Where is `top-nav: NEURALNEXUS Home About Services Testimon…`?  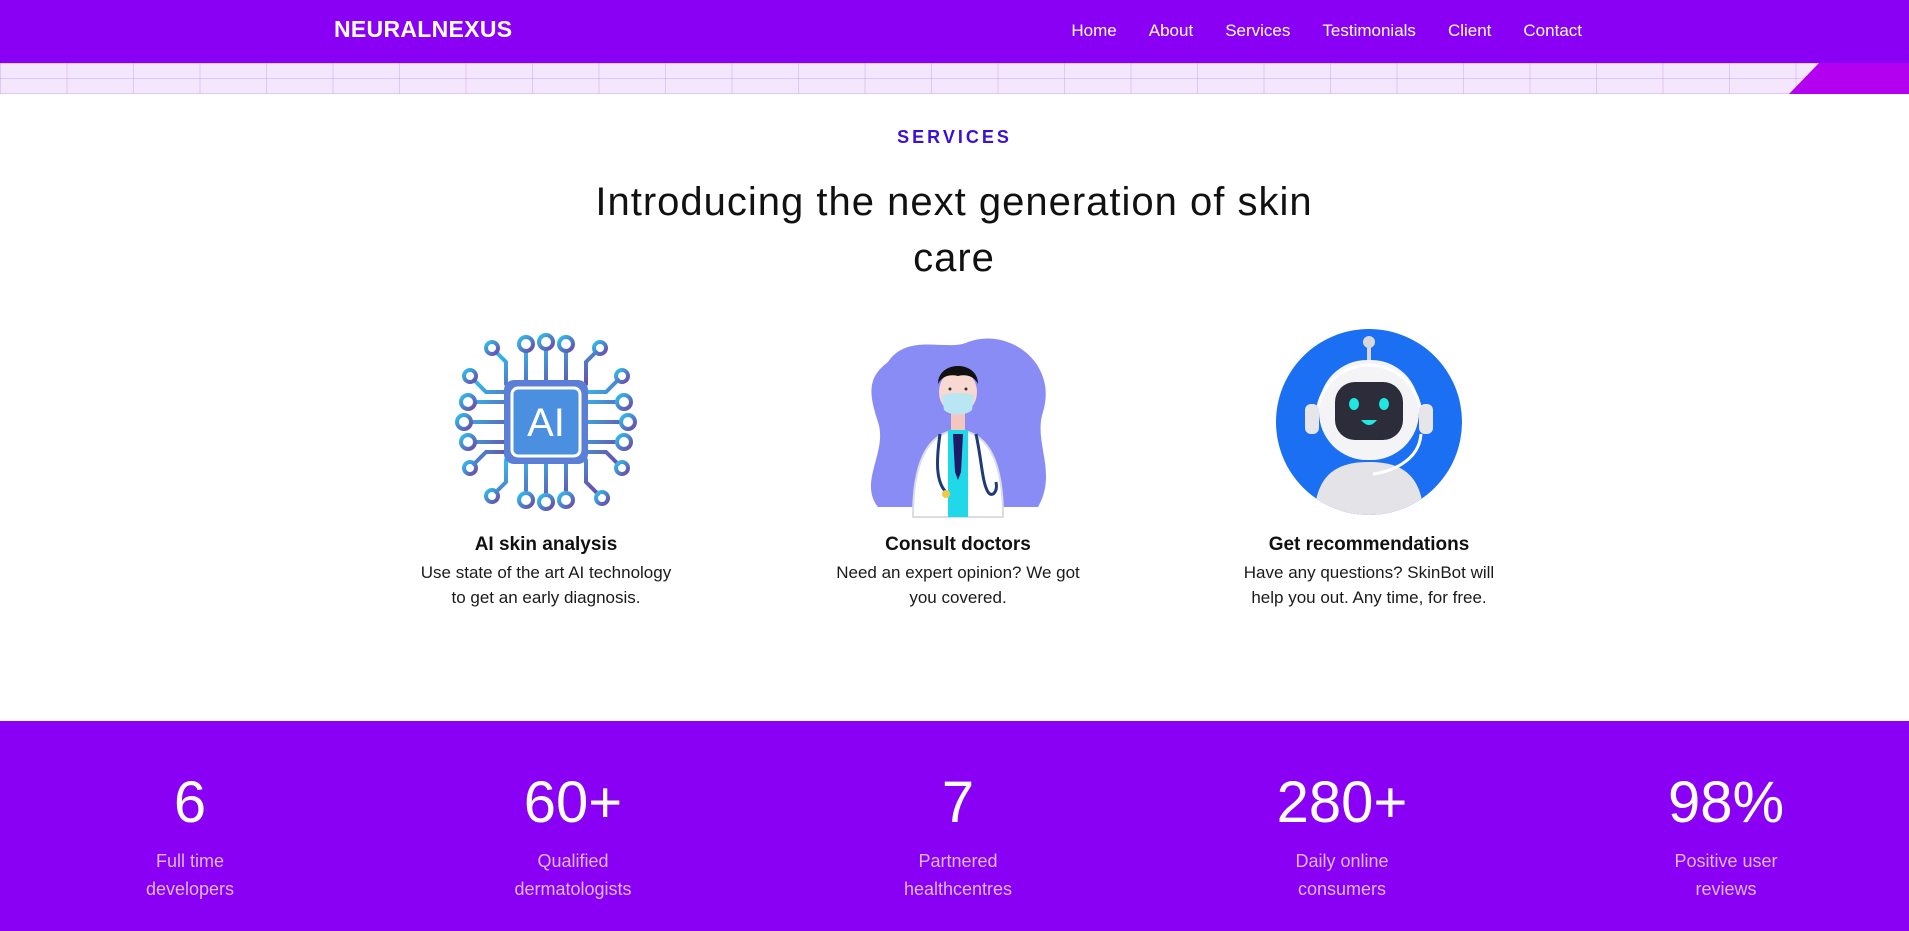 top-nav: NEURALNEXUS Home About Services Testimon… is located at coordinates (954, 31).